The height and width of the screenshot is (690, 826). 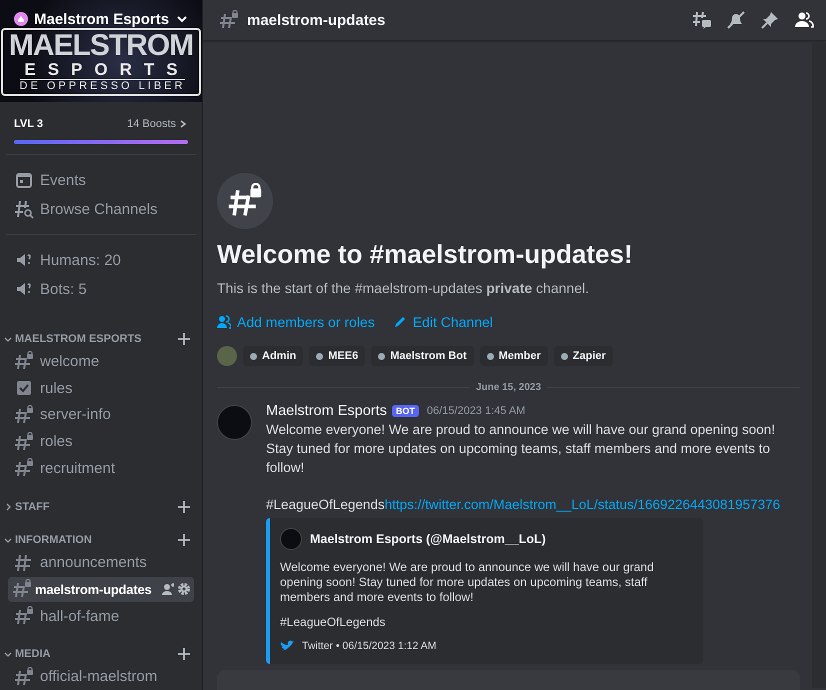 I want to click on embed-author: Maelstrom Esports (@Maelstrom__LoL), so click(x=428, y=539).